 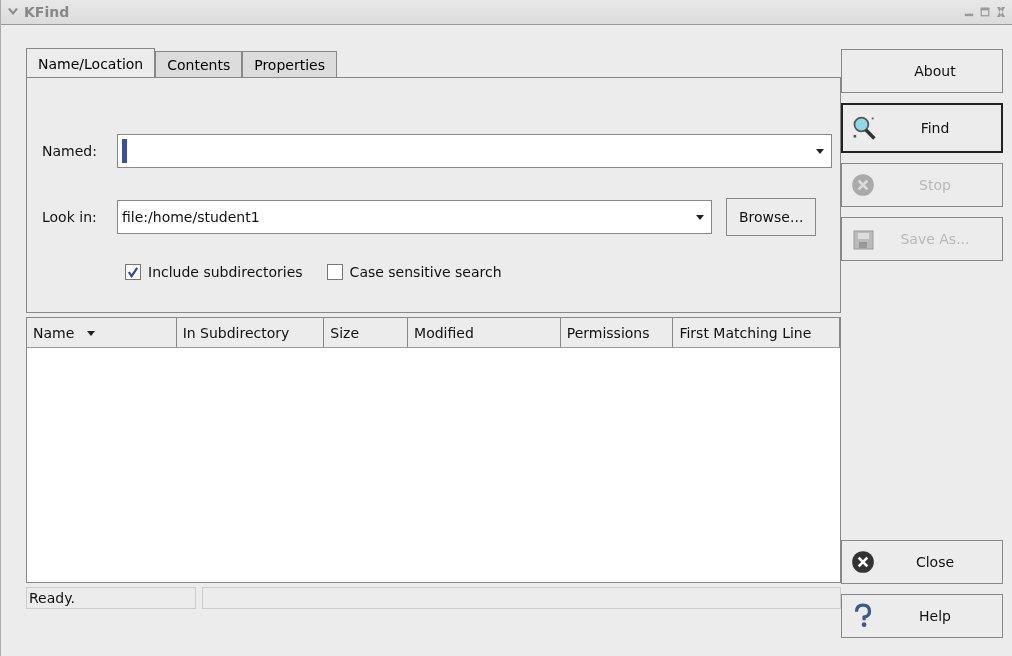 What do you see at coordinates (414, 217) in the screenshot?
I see `look-in-combo-box: file:/home/student1` at bounding box center [414, 217].